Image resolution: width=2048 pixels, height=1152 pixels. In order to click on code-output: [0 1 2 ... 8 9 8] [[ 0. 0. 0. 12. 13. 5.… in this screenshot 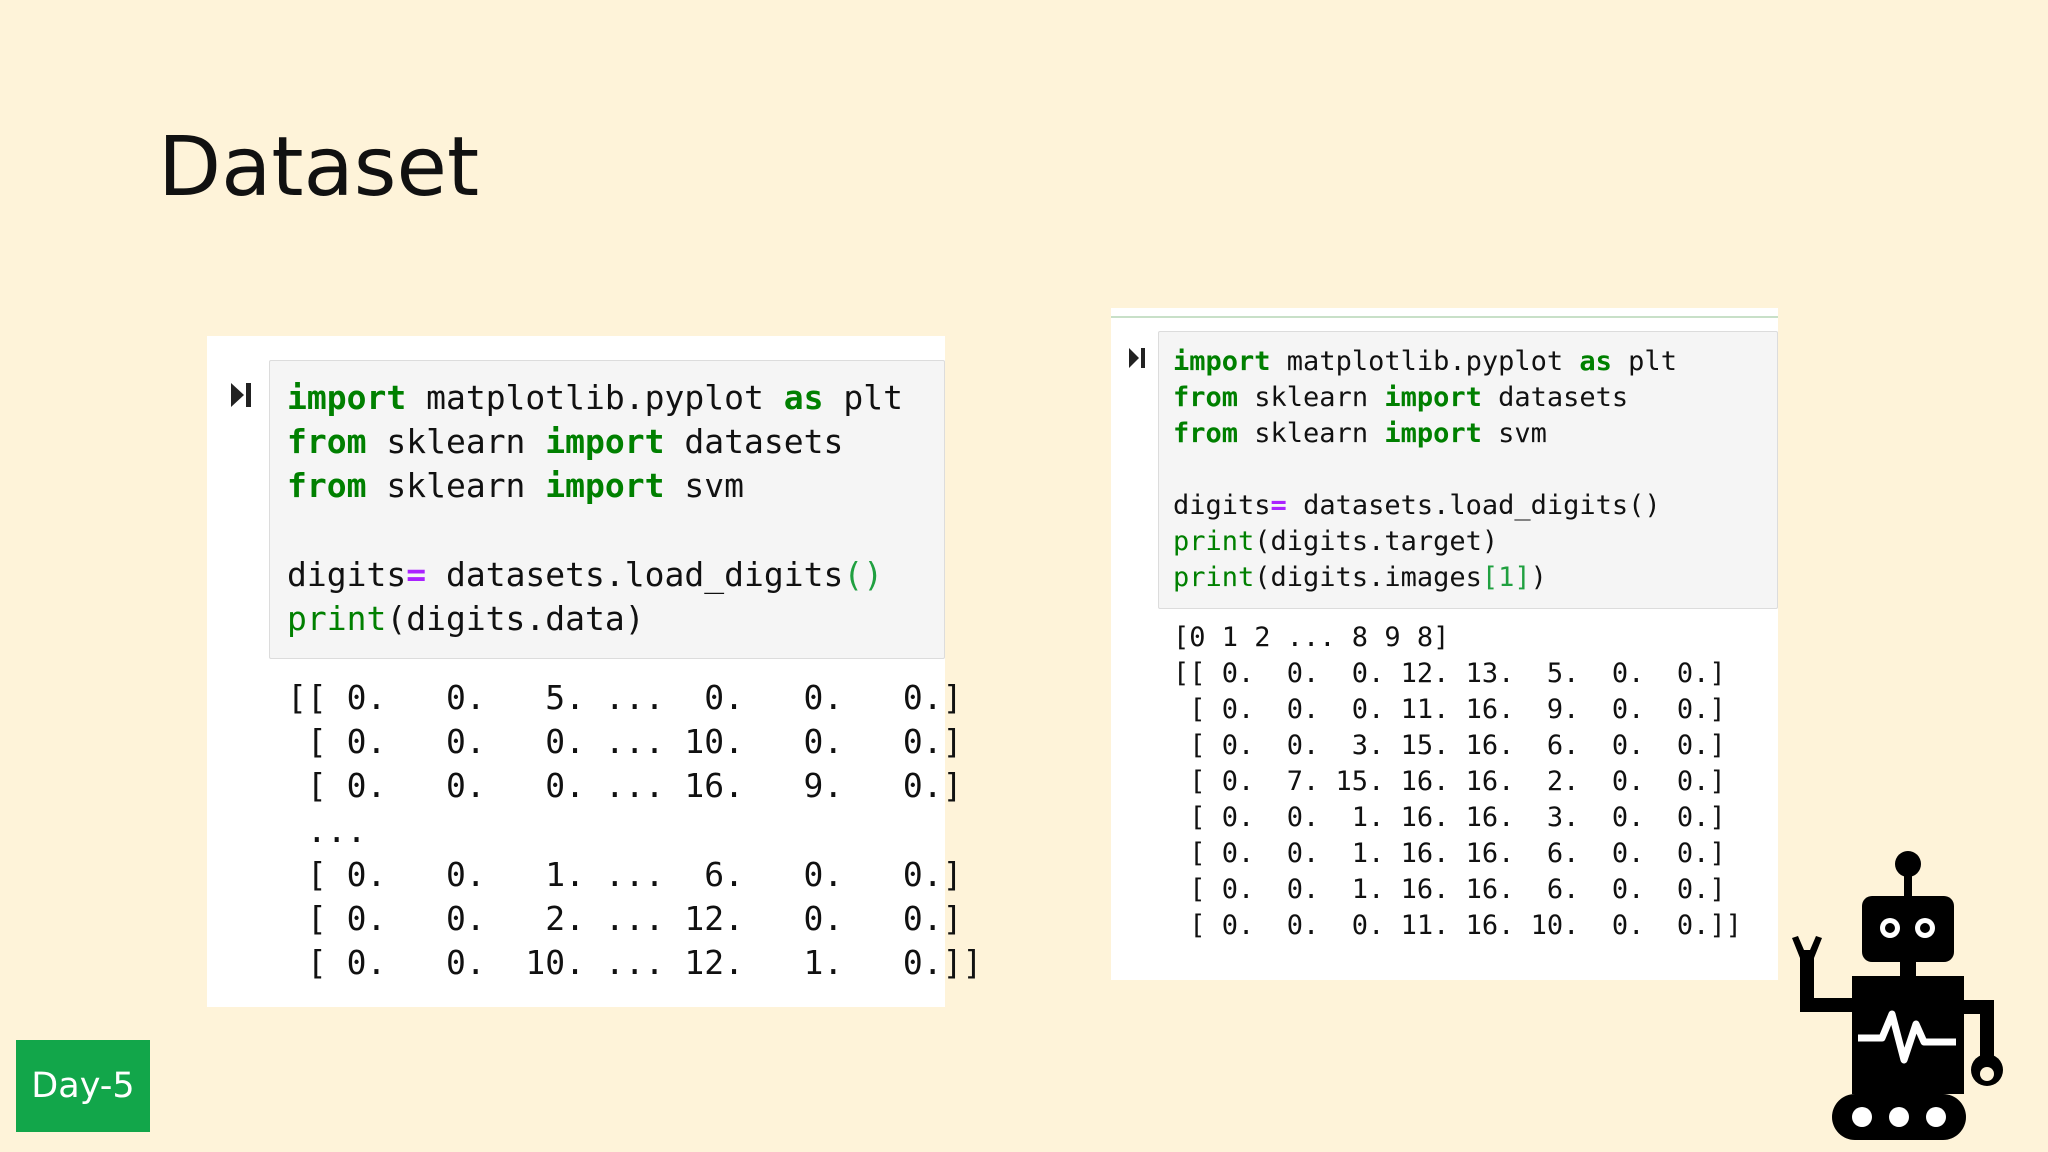, I will do `click(1457, 781)`.